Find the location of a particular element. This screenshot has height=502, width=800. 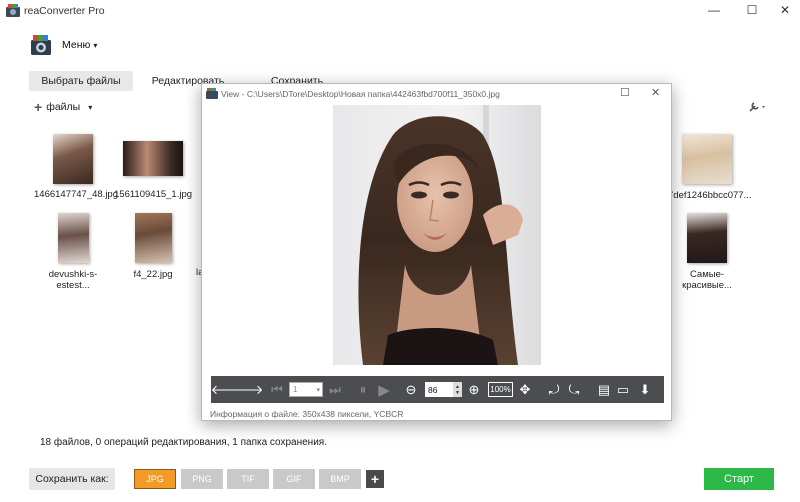

minimize-button: — is located at coordinates (714, 10).